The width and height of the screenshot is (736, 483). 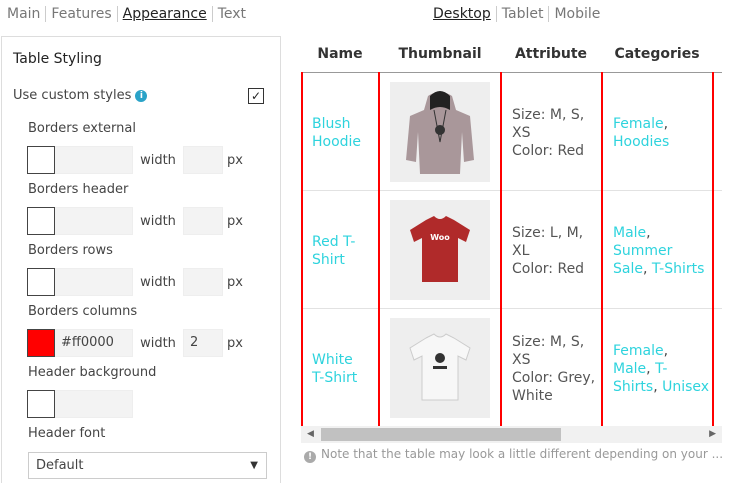 What do you see at coordinates (642, 251) in the screenshot?
I see `category-link: Summer` at bounding box center [642, 251].